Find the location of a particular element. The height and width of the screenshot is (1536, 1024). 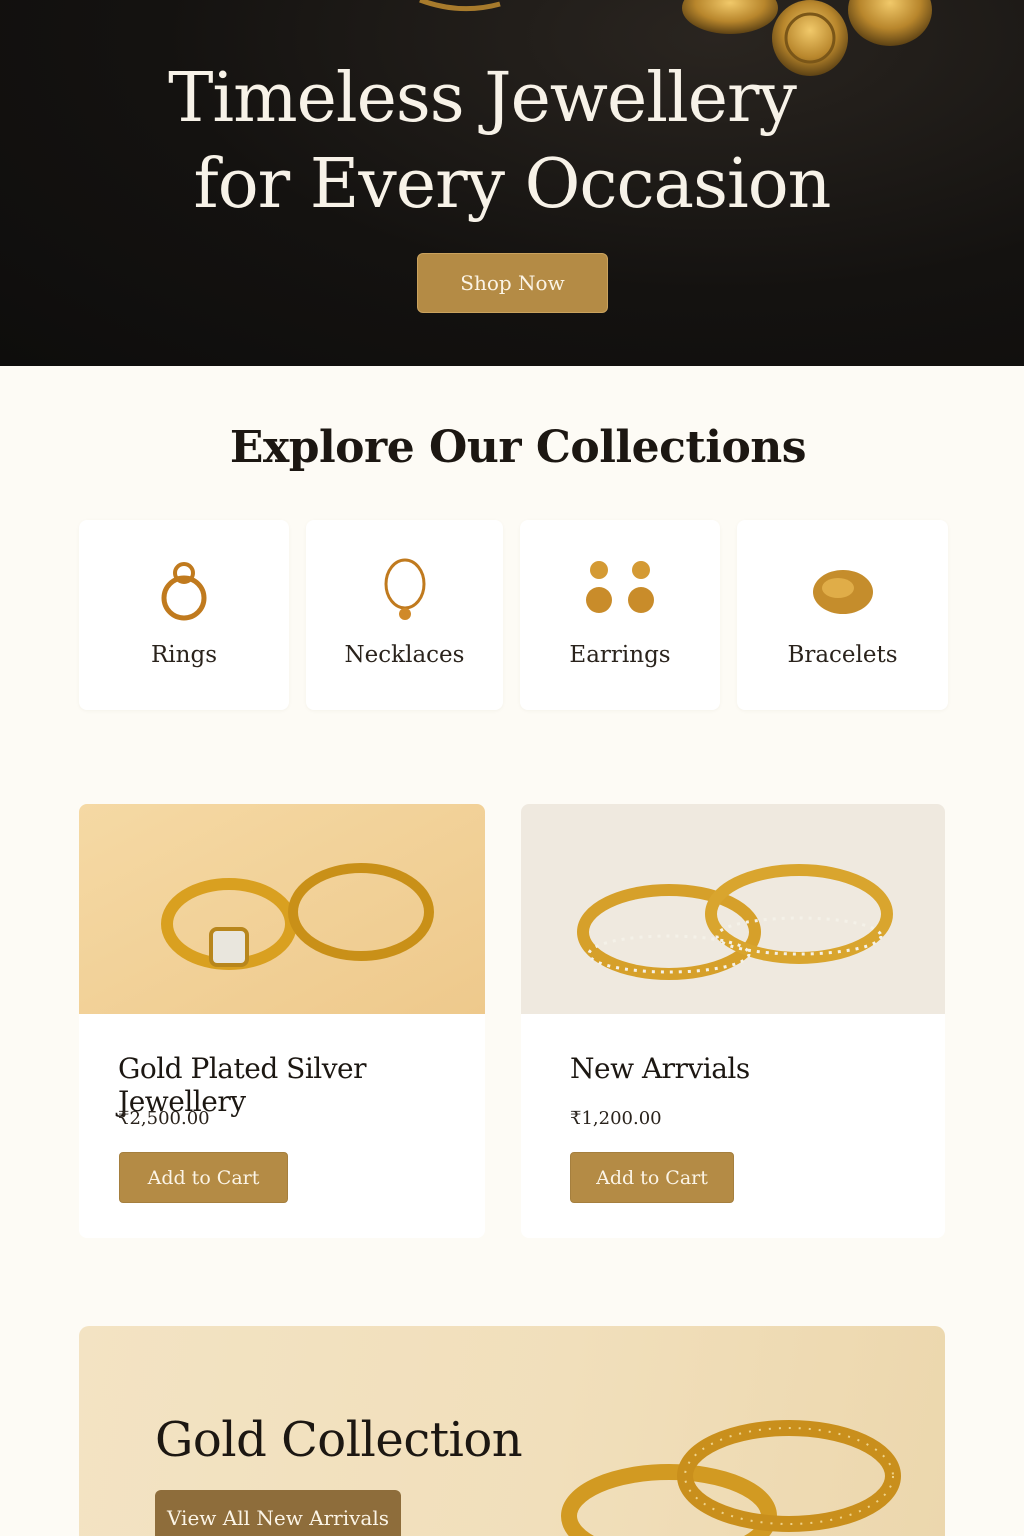

hero-title-line1: Timeless Jewellery is located at coordinates (482, 98).